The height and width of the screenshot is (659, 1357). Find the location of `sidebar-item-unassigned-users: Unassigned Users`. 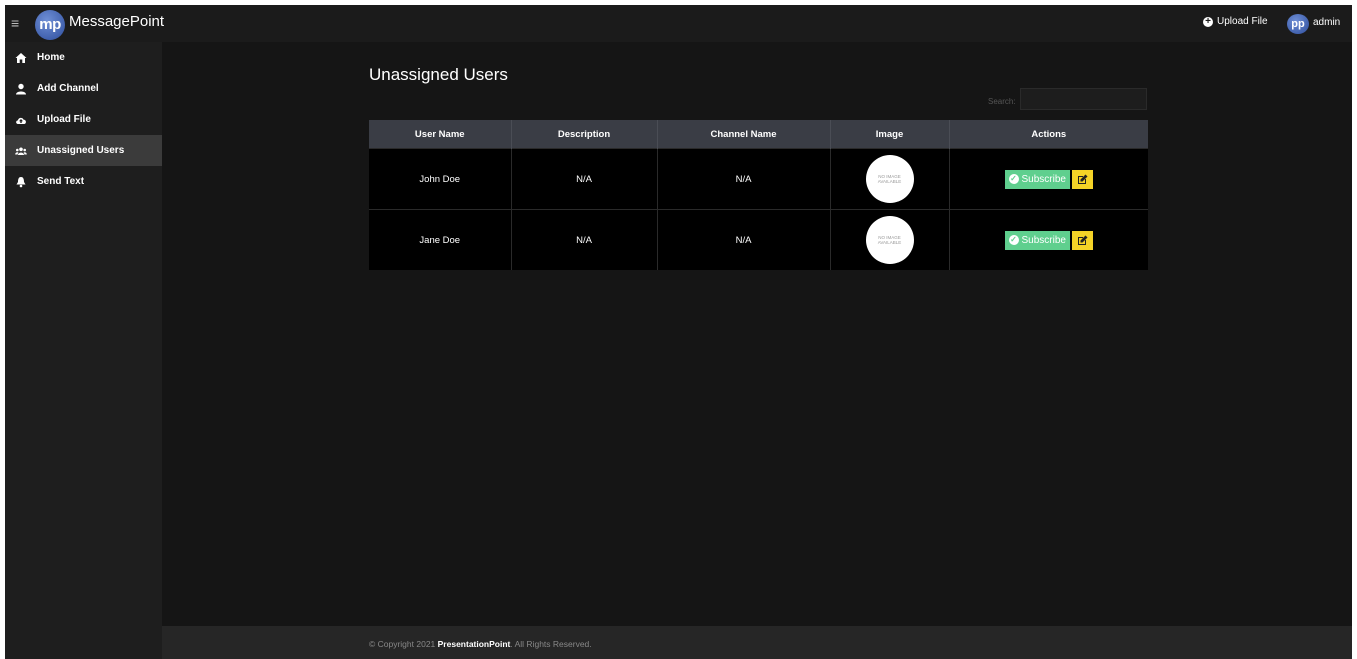

sidebar-item-unassigned-users: Unassigned Users is located at coordinates (83, 150).